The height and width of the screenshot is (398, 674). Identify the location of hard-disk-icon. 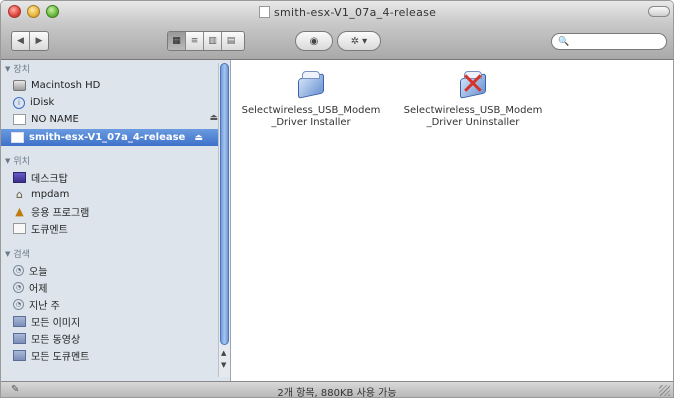
(19, 85).